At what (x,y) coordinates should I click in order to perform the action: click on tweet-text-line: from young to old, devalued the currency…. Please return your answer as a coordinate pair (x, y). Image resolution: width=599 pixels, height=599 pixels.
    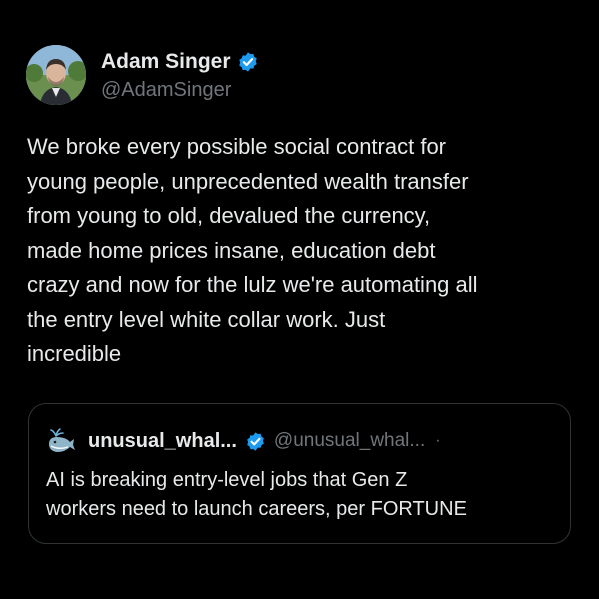
    Looking at the image, I should click on (229, 215).